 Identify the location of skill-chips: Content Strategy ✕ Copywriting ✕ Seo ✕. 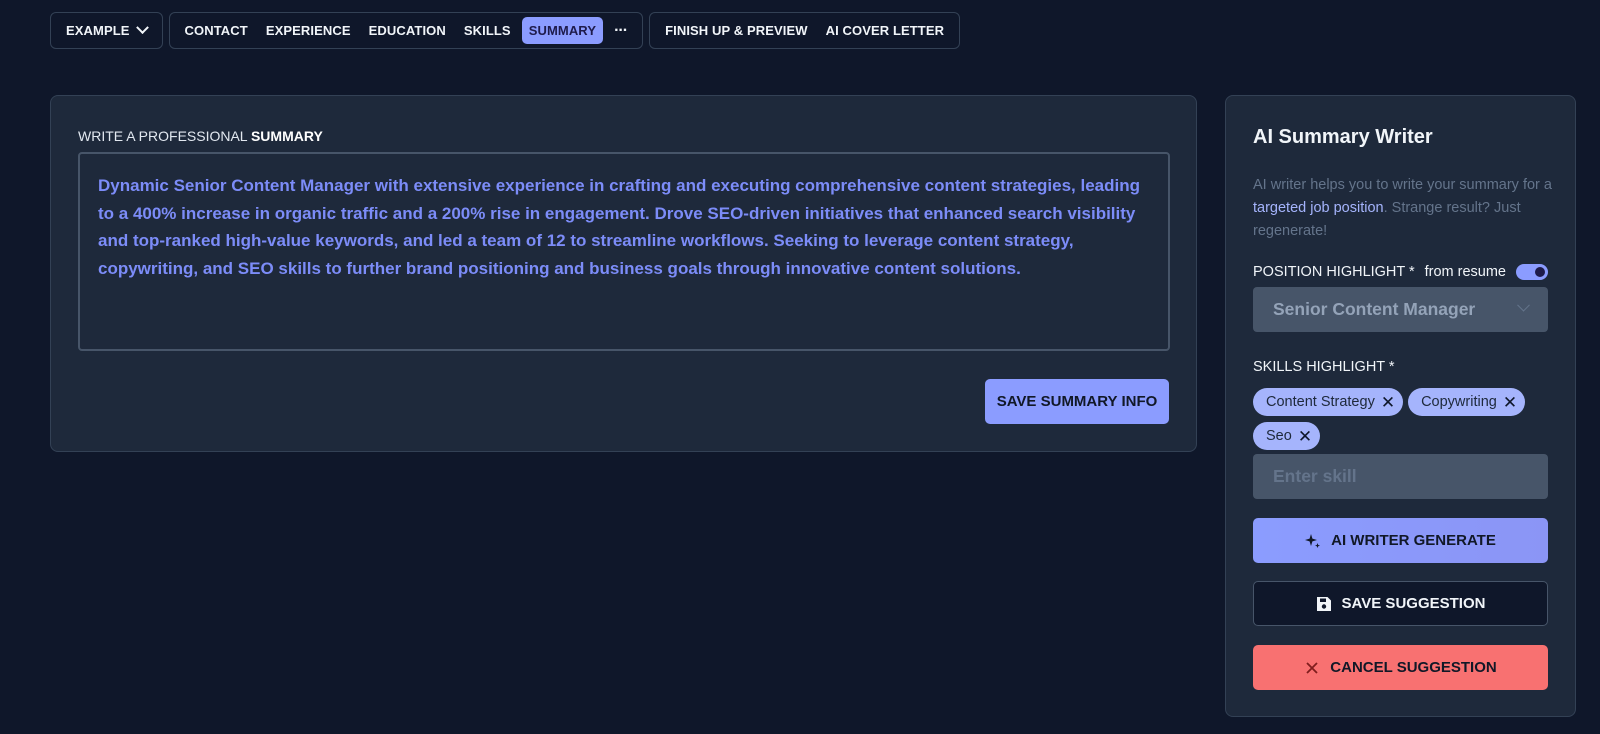
(1403, 419).